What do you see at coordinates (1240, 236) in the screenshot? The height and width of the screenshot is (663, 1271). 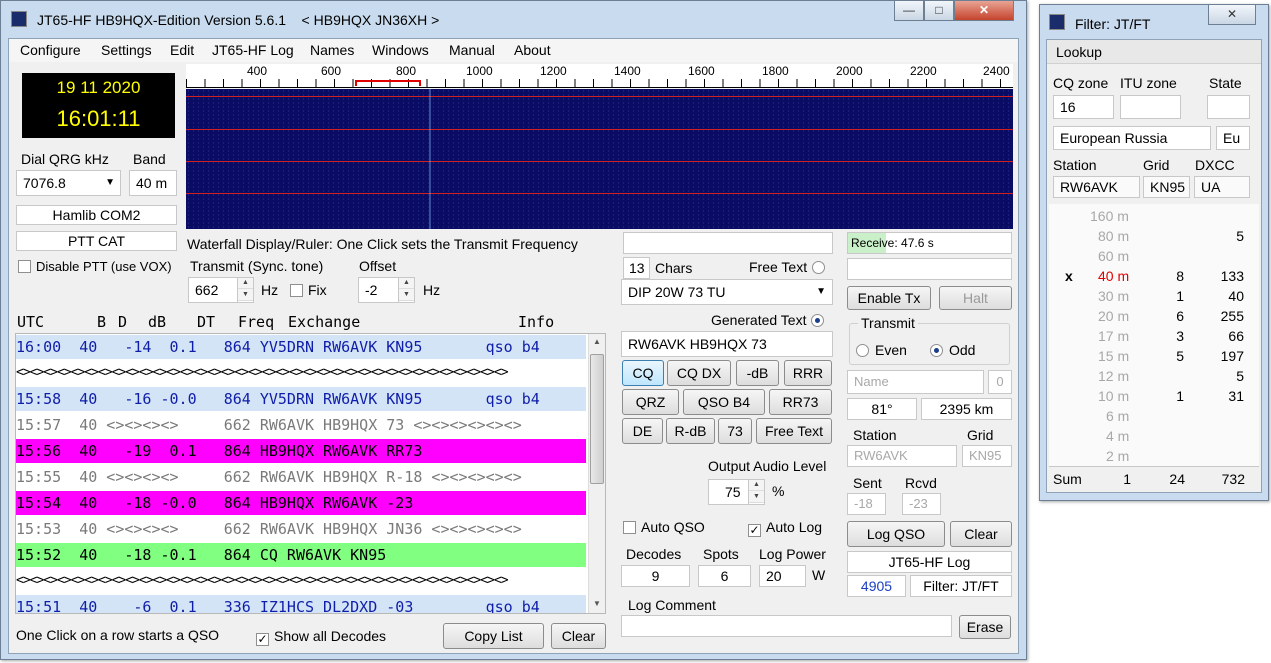 I see `band-80m-total: 5` at bounding box center [1240, 236].